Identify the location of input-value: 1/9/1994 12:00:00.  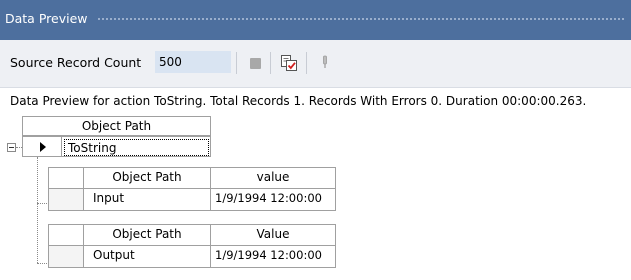
(268, 198).